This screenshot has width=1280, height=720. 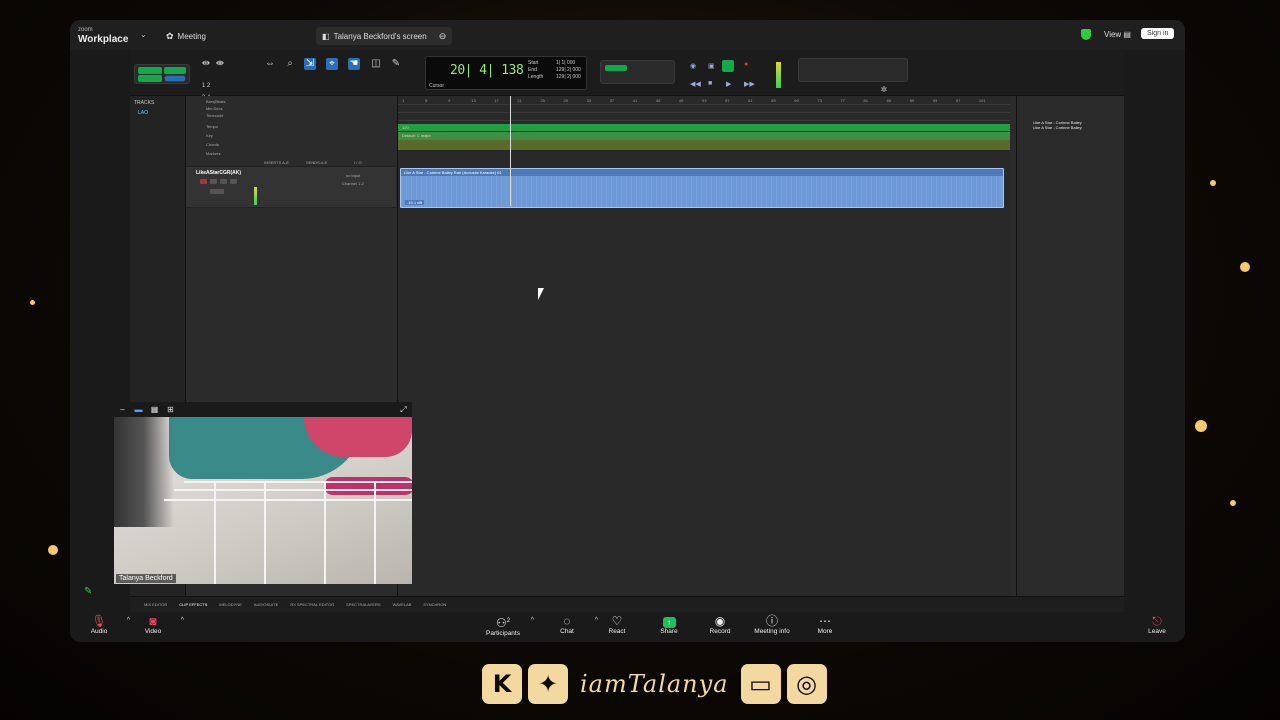 I want to click on fast-forward-icon: ▶▶, so click(x=749, y=84).